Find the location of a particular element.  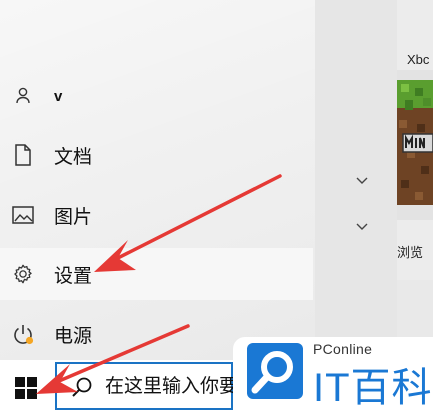

xbox-tile-label: Xbc is located at coordinates (418, 59).